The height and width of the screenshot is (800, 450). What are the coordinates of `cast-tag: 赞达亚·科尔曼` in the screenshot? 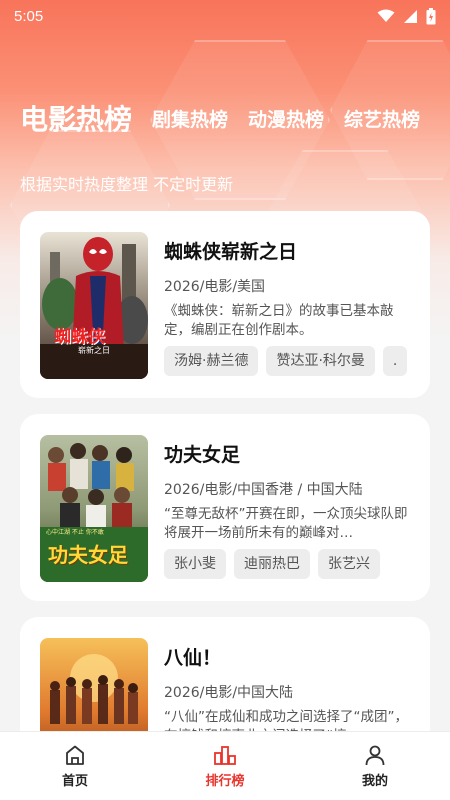 It's located at (320, 361).